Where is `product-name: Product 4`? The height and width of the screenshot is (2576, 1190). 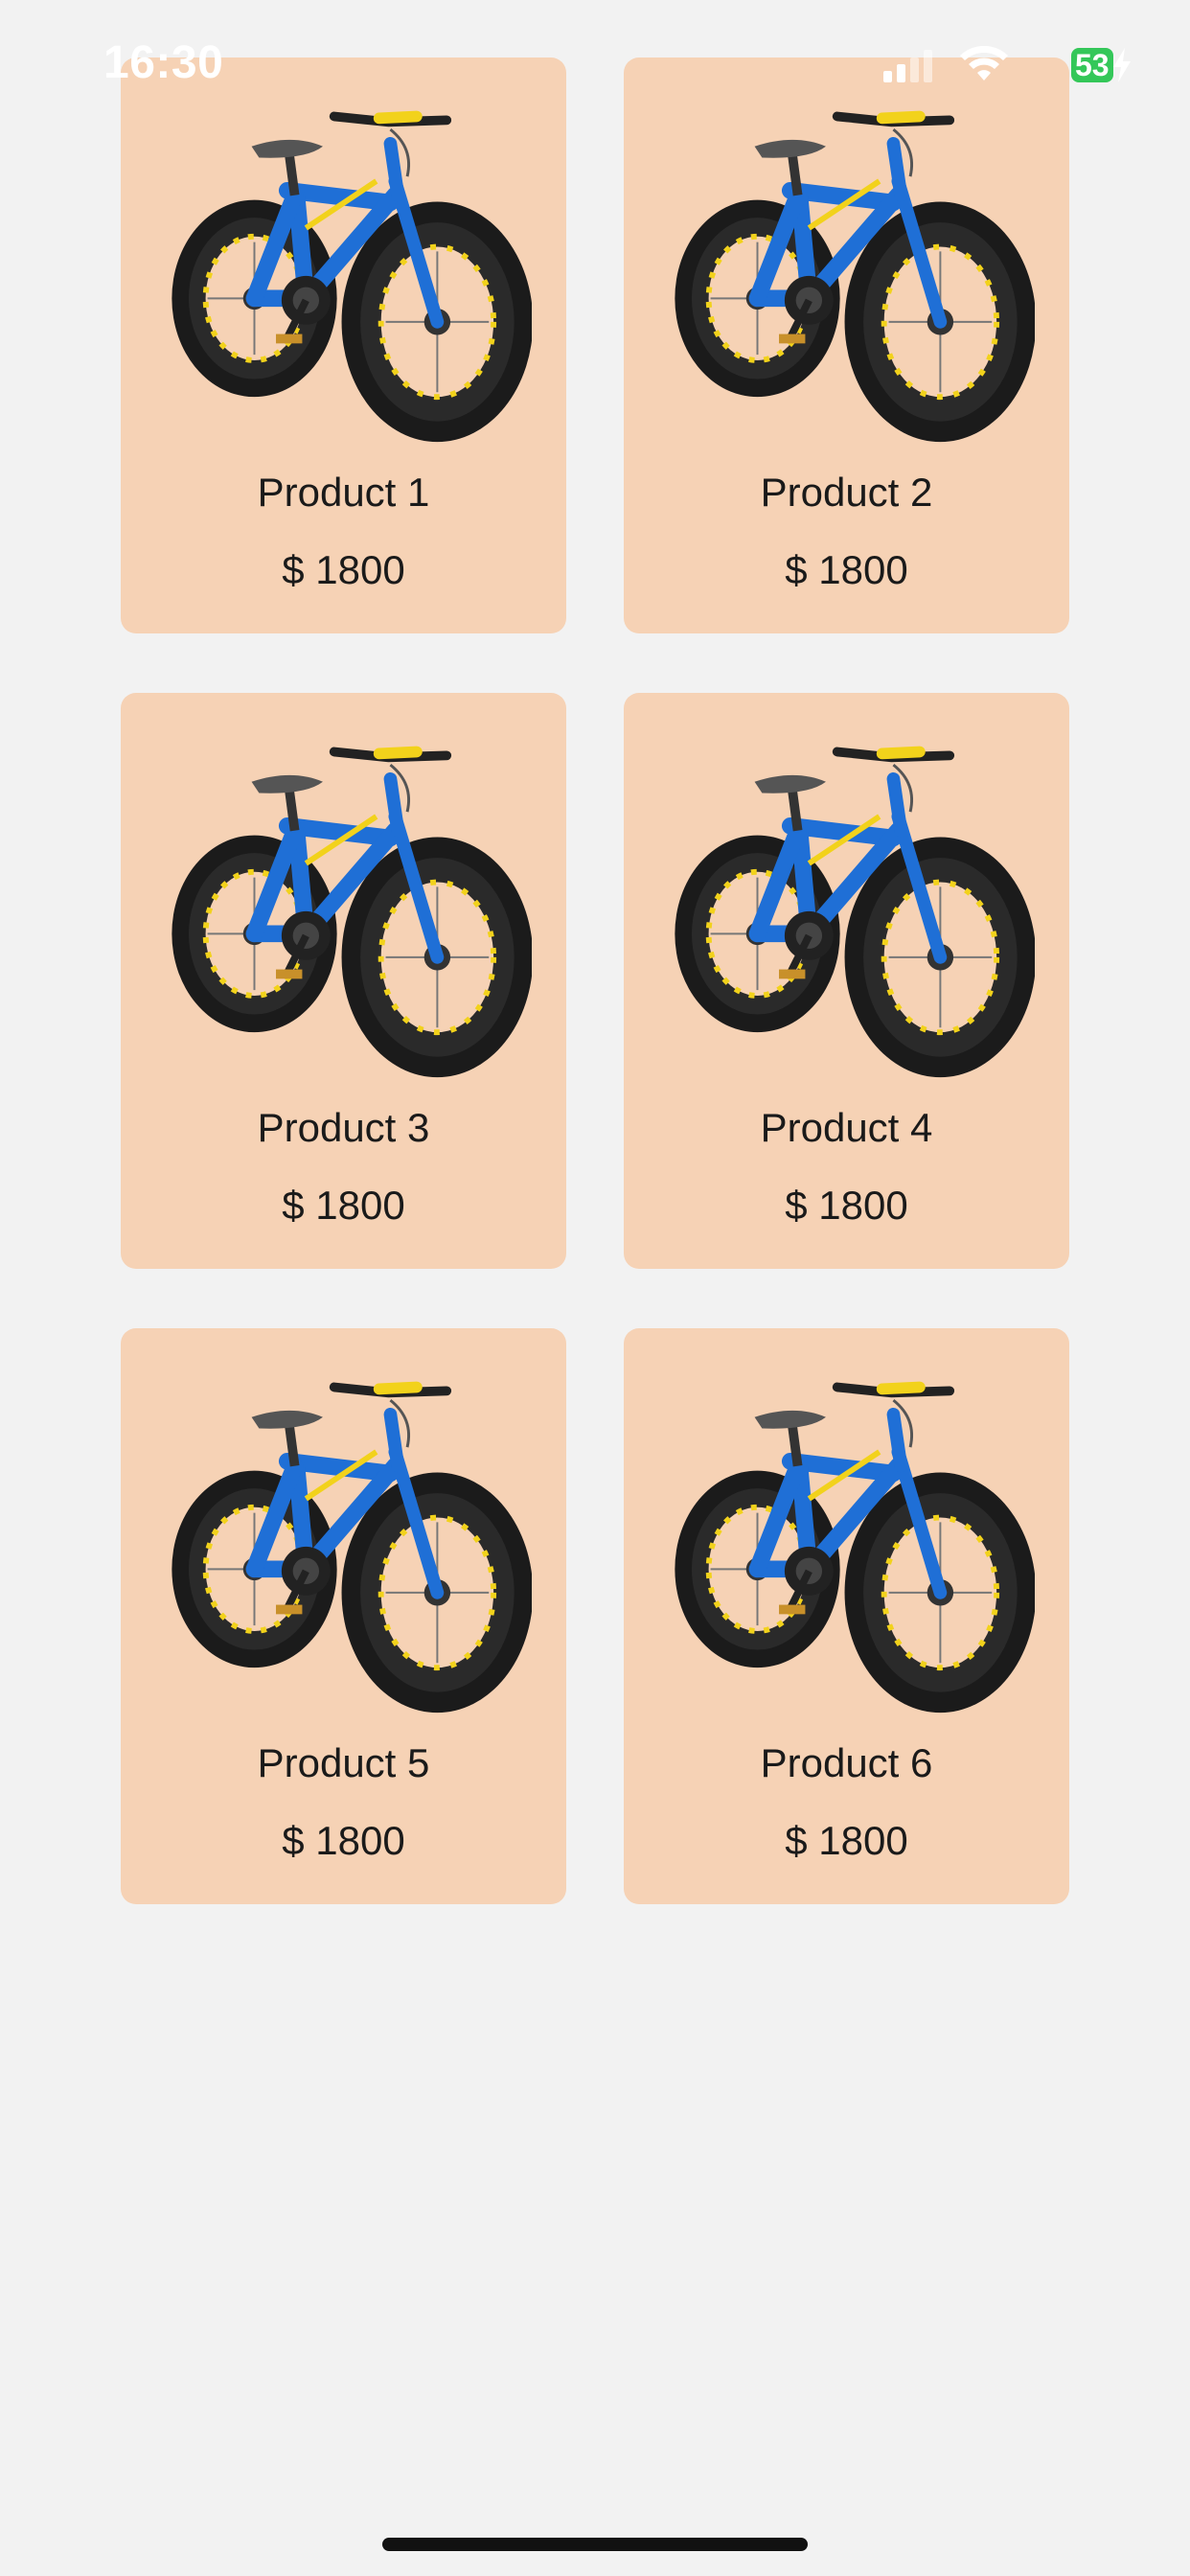 product-name: Product 4 is located at coordinates (847, 1127).